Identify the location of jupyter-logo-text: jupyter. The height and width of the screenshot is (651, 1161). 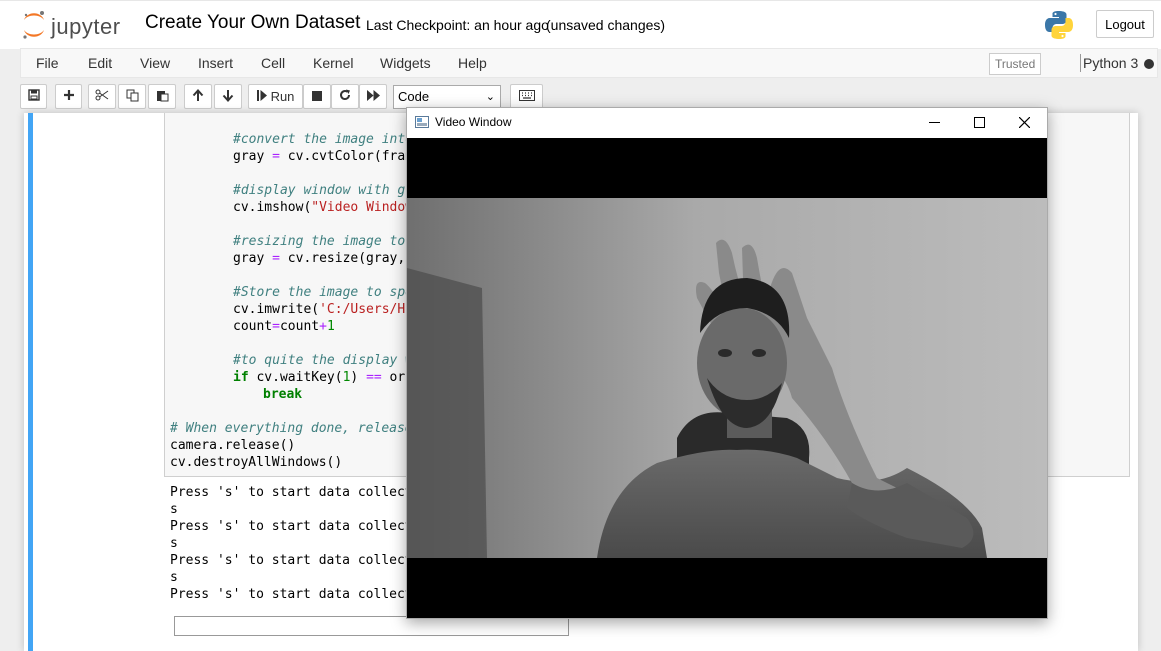
(86, 26).